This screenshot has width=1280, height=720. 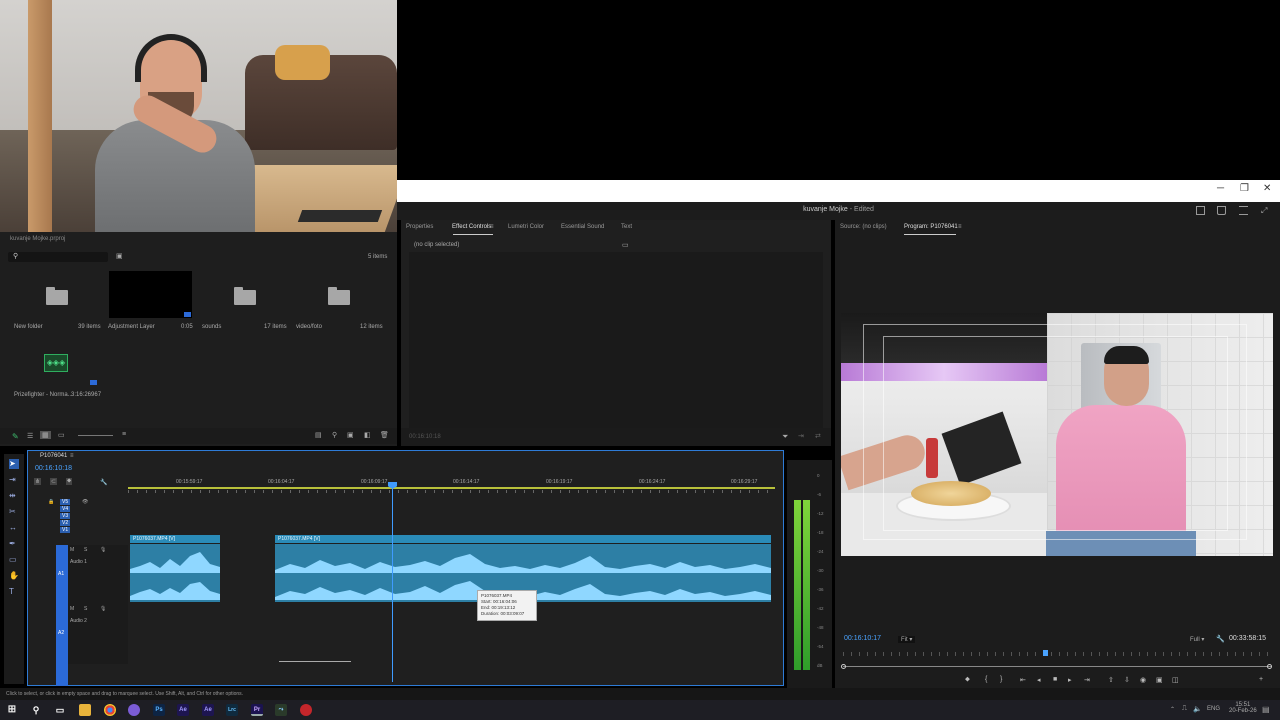 I want to click on track-a1: A1, so click(x=61, y=574).